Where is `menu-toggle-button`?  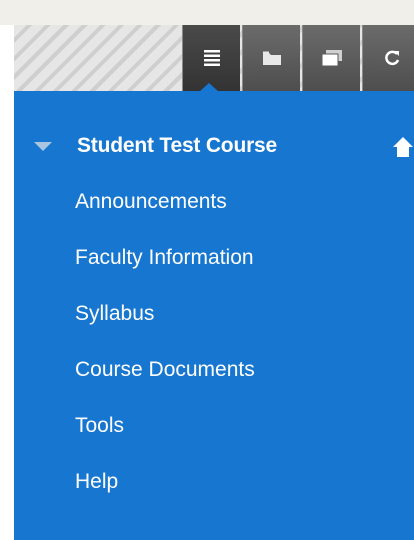 menu-toggle-button is located at coordinates (211, 58).